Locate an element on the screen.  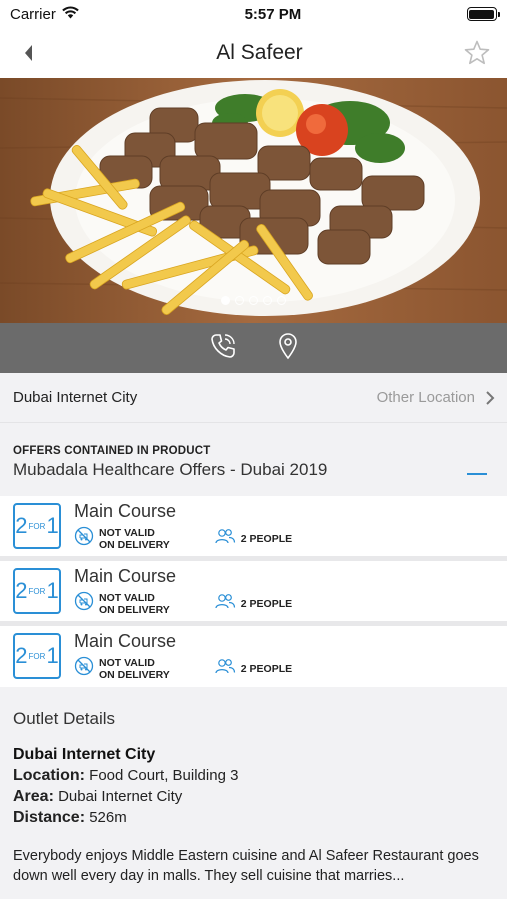
page-title: Al Safeer is located at coordinates (259, 52).